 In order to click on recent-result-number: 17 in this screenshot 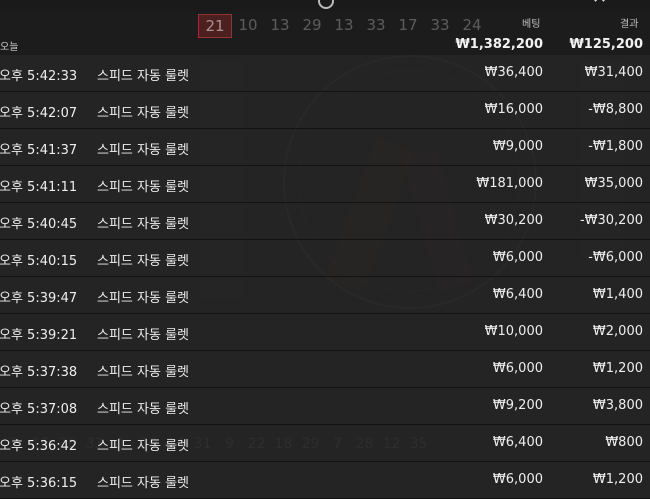, I will do `click(408, 25)`.